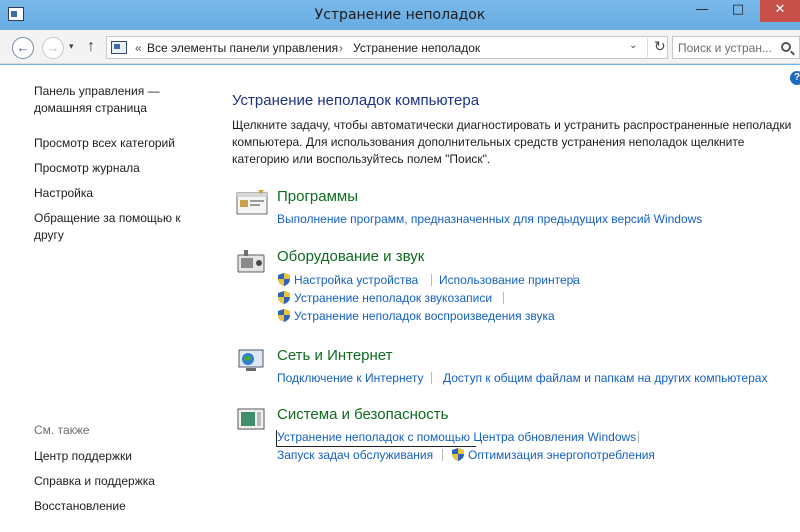 The image size is (800, 532). Describe the element at coordinates (107, 218) in the screenshot. I see `remote-assistance-line1: Обращение за помощью к` at that location.